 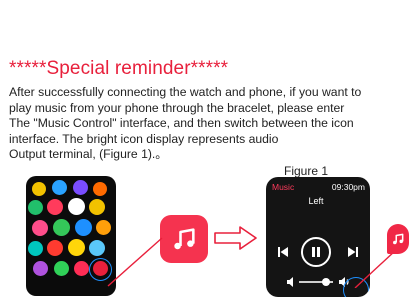 What do you see at coordinates (326, 282) in the screenshot?
I see `volume-slider-knob` at bounding box center [326, 282].